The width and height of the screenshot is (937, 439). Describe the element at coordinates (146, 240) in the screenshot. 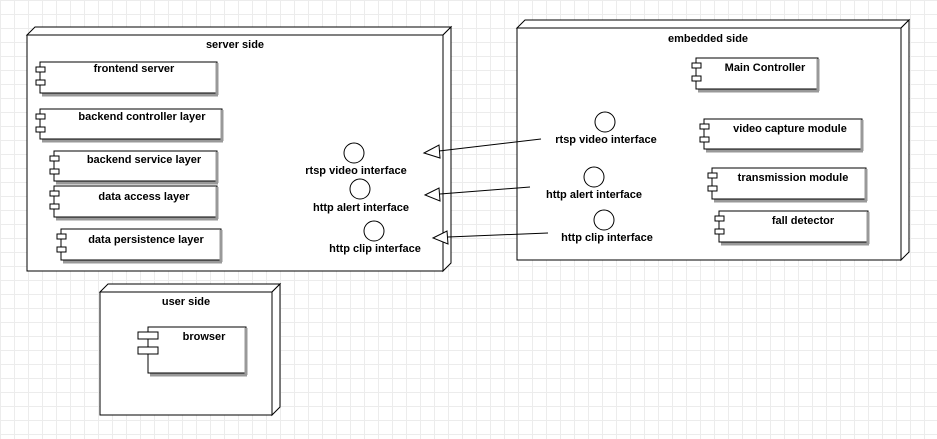

I see `component-label: data persistence layer` at that location.